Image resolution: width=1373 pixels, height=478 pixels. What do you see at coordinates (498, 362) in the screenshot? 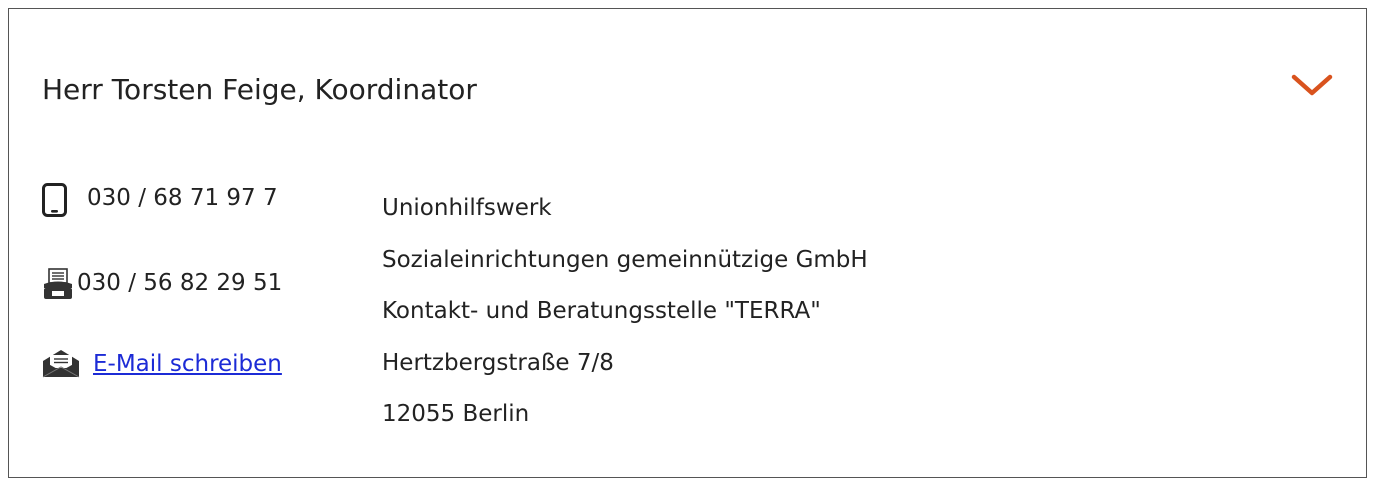
I see `address-street: Hertzbergstraße 7/8` at bounding box center [498, 362].